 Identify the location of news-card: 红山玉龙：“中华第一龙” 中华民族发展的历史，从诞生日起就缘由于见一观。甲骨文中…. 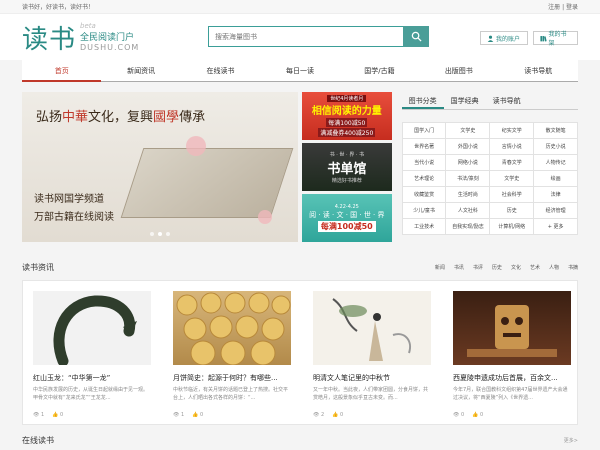
(92, 357).